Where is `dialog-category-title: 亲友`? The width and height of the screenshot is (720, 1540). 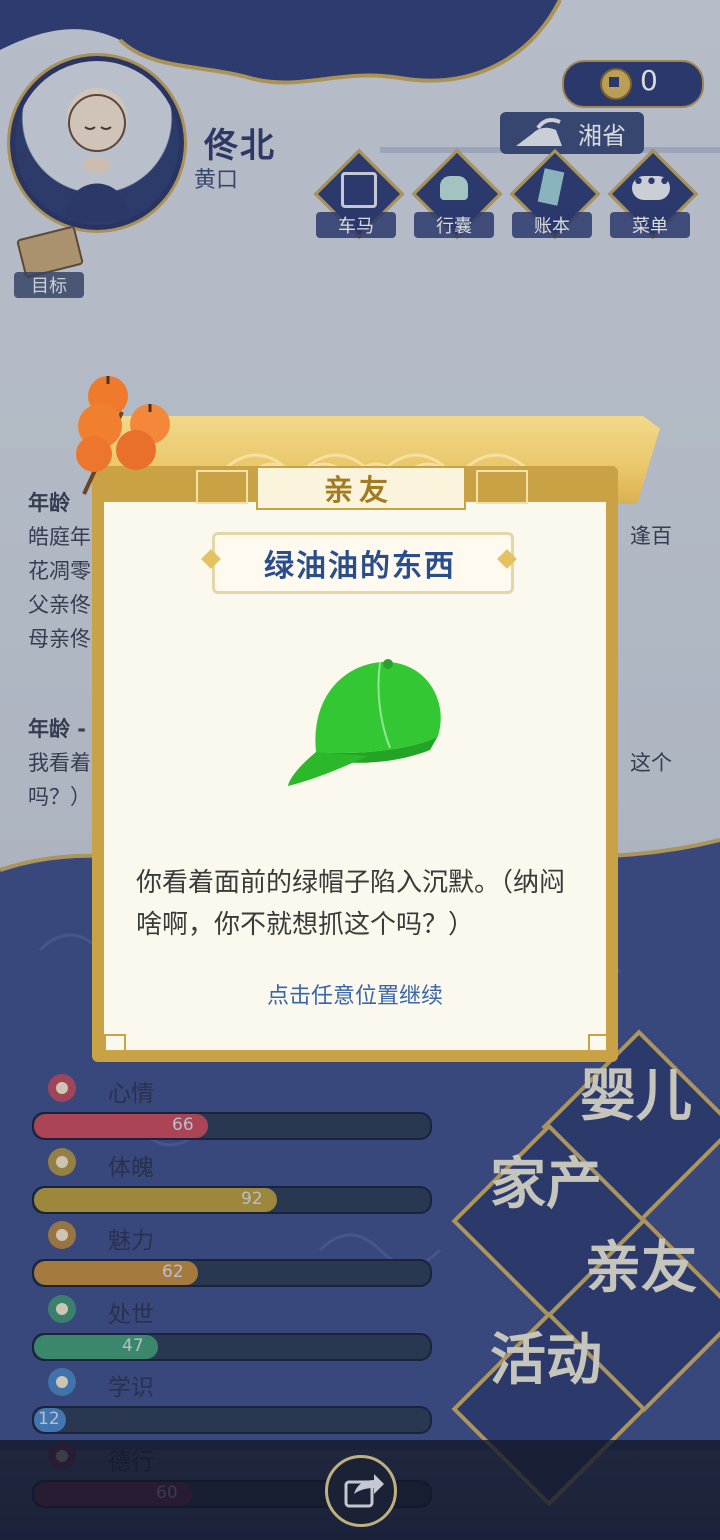
dialog-category-title: 亲友 is located at coordinates (358, 490).